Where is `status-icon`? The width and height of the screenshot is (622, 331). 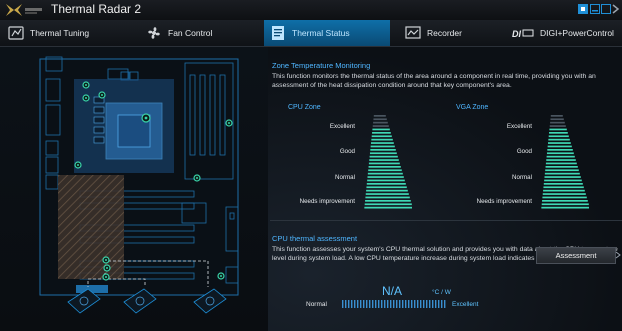 status-icon is located at coordinates (278, 33).